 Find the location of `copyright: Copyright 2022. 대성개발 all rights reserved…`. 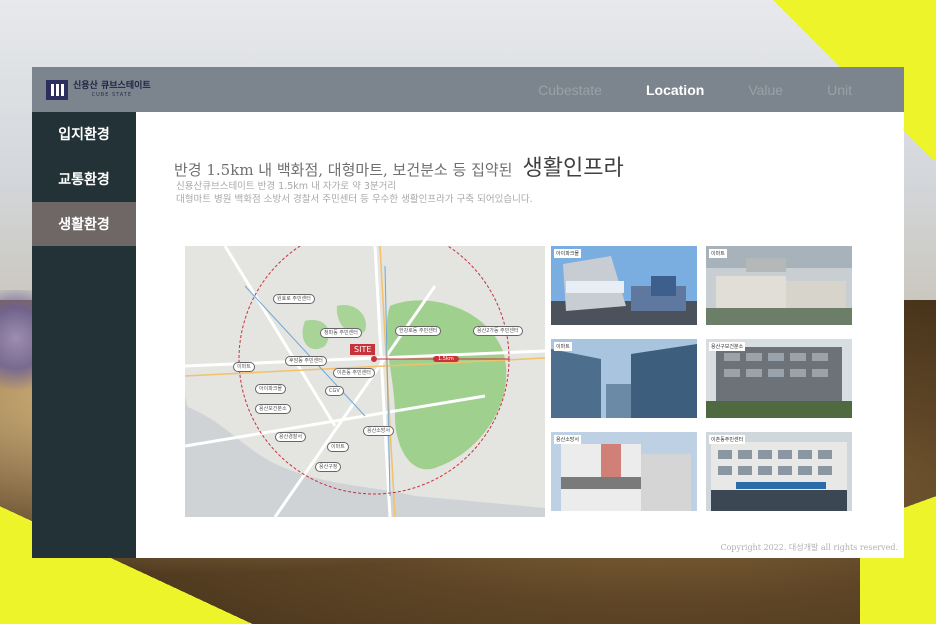

copyright: Copyright 2022. 대성개발 all rights reserved… is located at coordinates (809, 547).